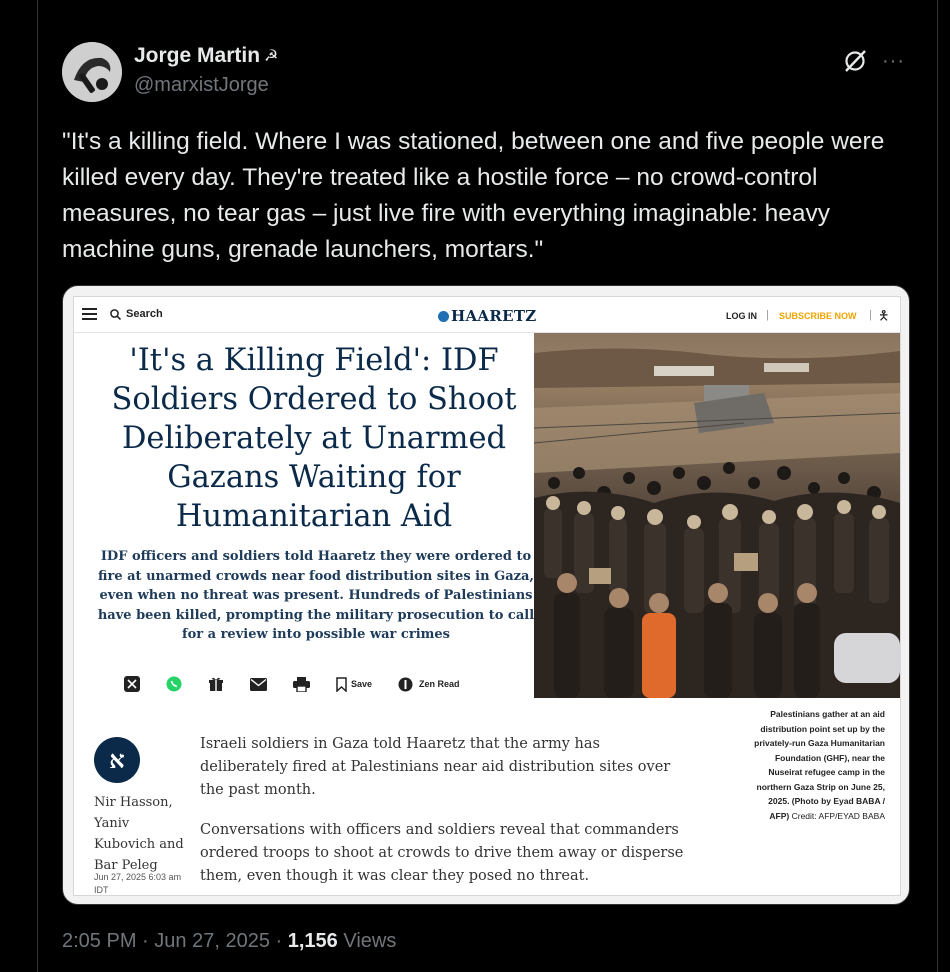 This screenshot has width=950, height=972. Describe the element at coordinates (362, 684) in the screenshot. I see `save-label: Save` at that location.